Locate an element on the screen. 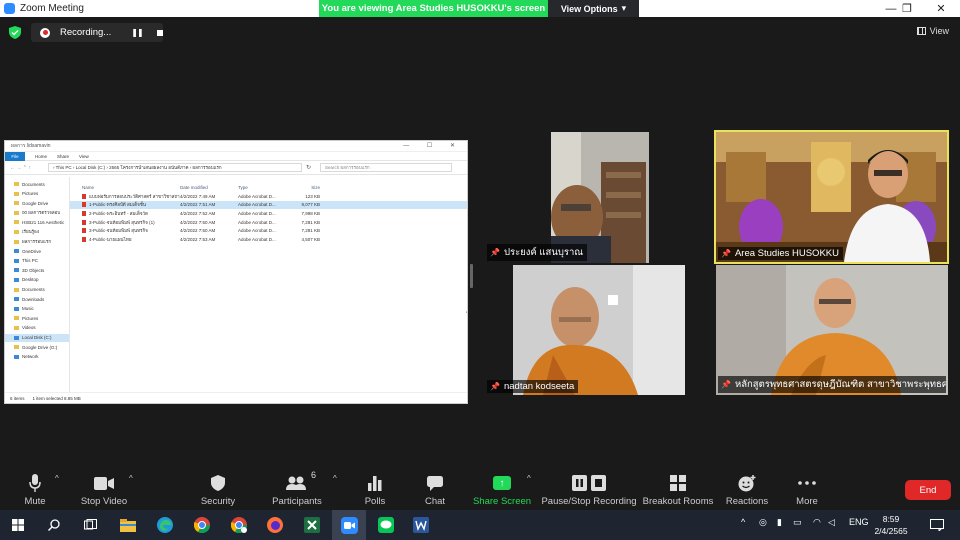 This screenshot has width=960, height=540. file-name: 3-Public-จนท้อมพิมพ์ สุนทรกิจ is located at coordinates (125, 230).